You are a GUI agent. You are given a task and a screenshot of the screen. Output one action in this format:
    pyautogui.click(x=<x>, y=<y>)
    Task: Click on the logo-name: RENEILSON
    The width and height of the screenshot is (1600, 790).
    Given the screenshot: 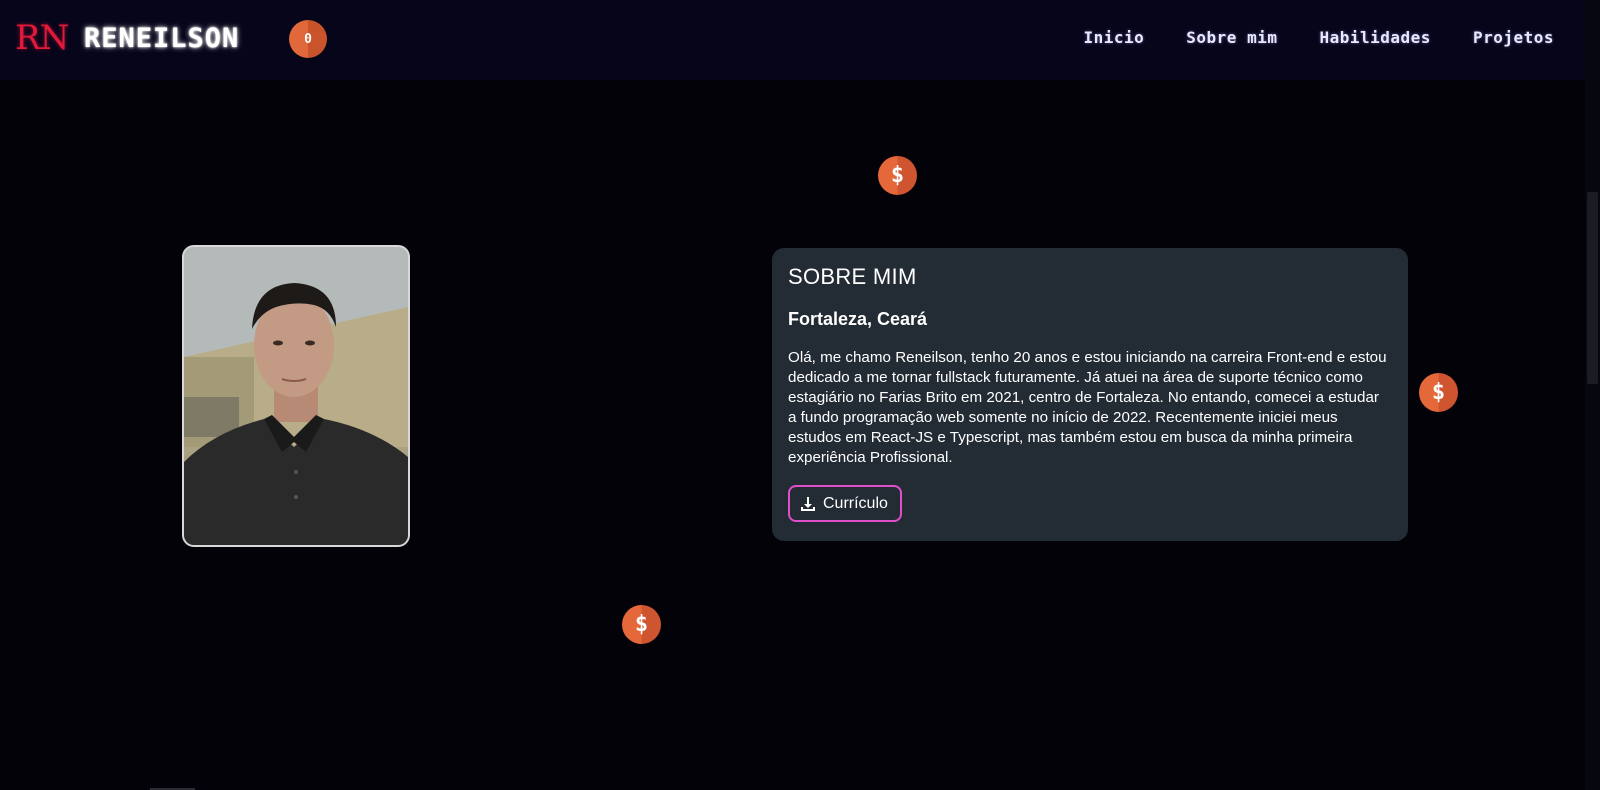 What is the action you would take?
    pyautogui.click(x=161, y=39)
    